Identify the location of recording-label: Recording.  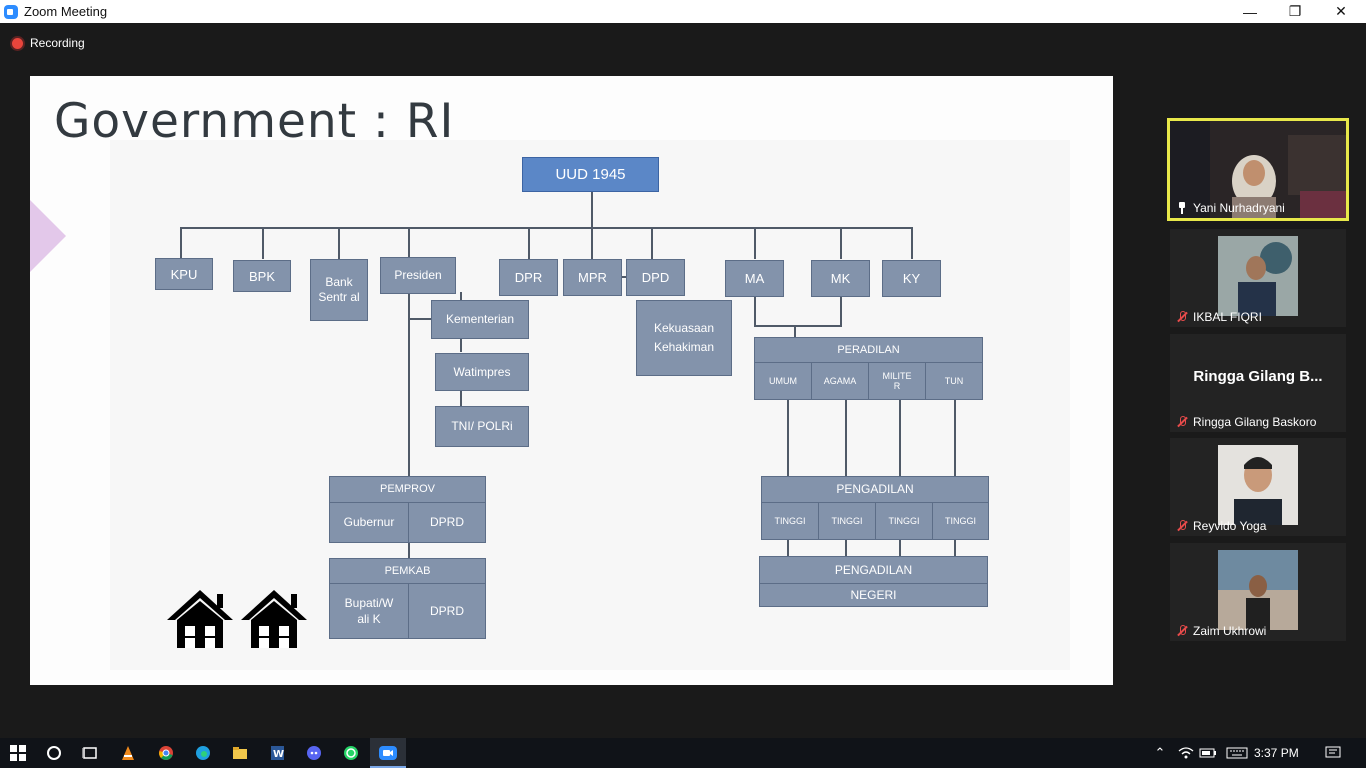
(57, 43).